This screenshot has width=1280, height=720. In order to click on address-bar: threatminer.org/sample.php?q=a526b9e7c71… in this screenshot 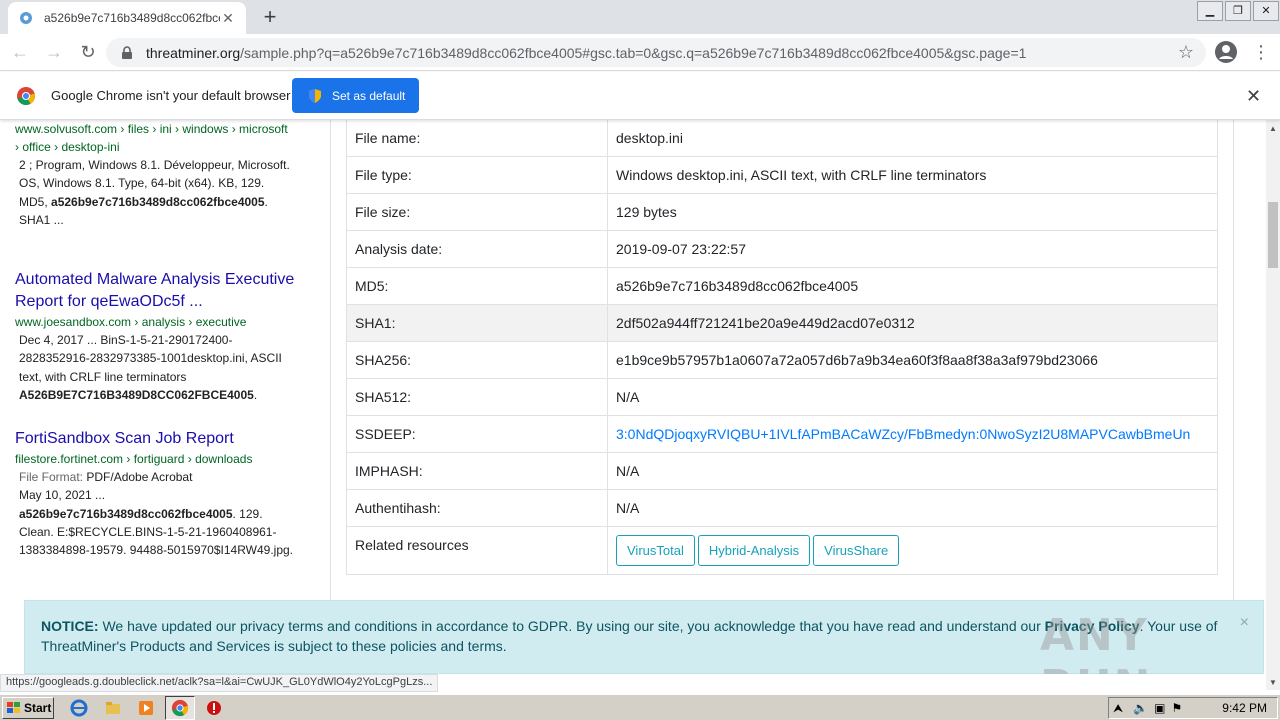, I will do `click(656, 52)`.